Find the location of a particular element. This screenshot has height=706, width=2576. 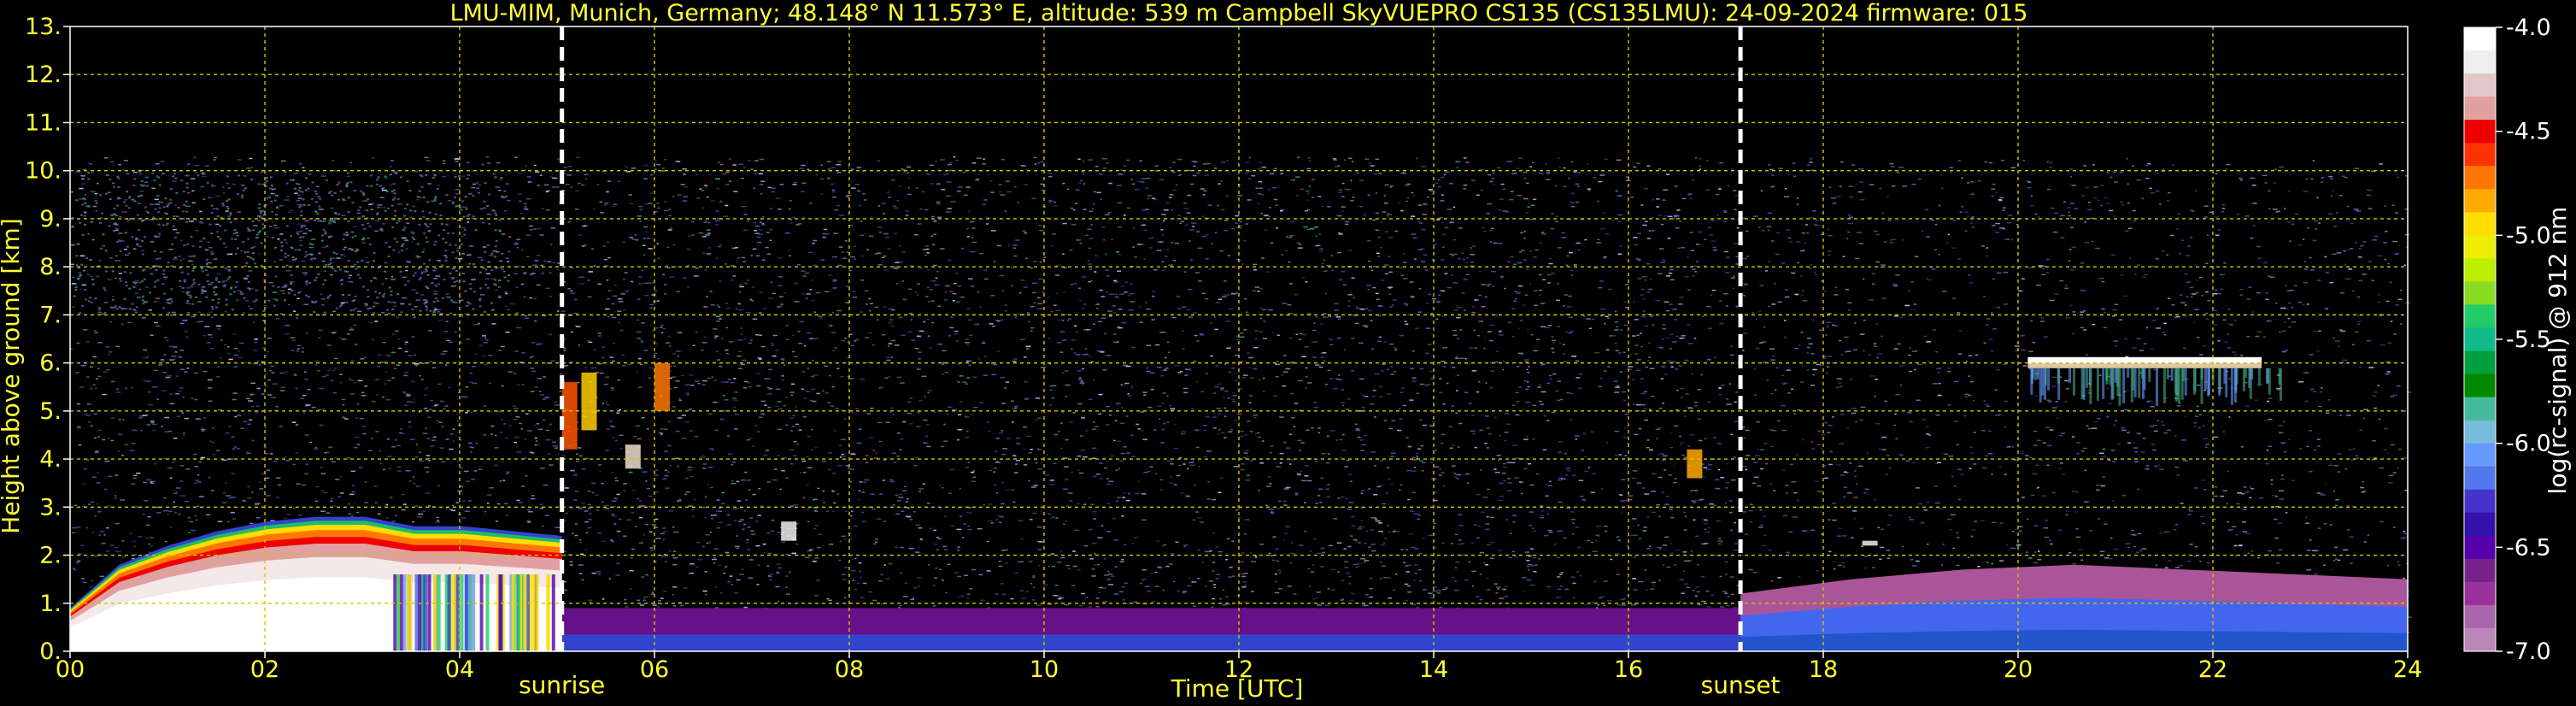

event-label-sunrise: sunrise is located at coordinates (562, 685).